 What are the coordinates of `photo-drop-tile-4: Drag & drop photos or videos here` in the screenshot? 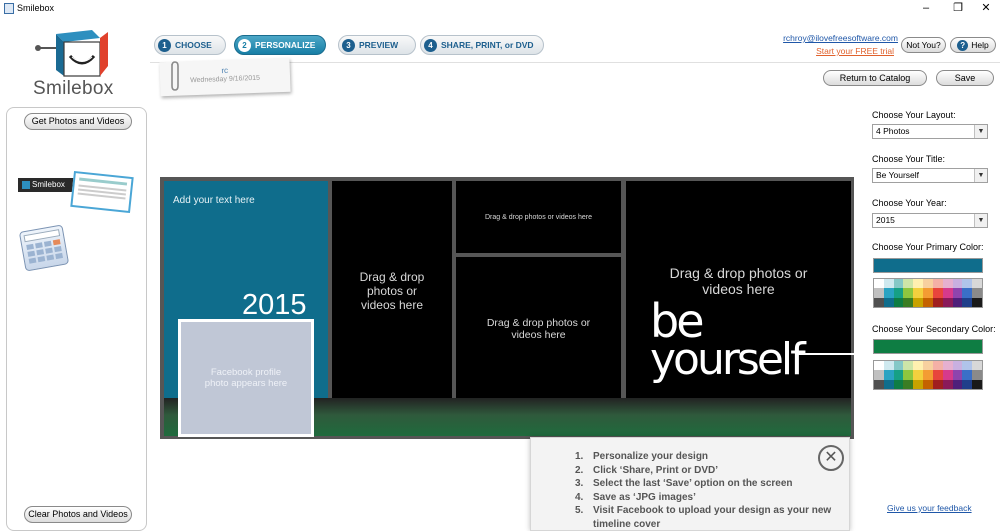 It's located at (538, 328).